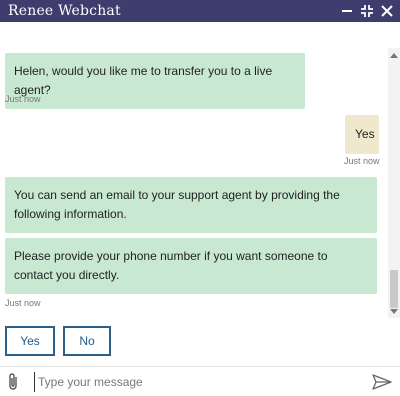  Describe the element at coordinates (382, 382) in the screenshot. I see `send-icon` at that location.